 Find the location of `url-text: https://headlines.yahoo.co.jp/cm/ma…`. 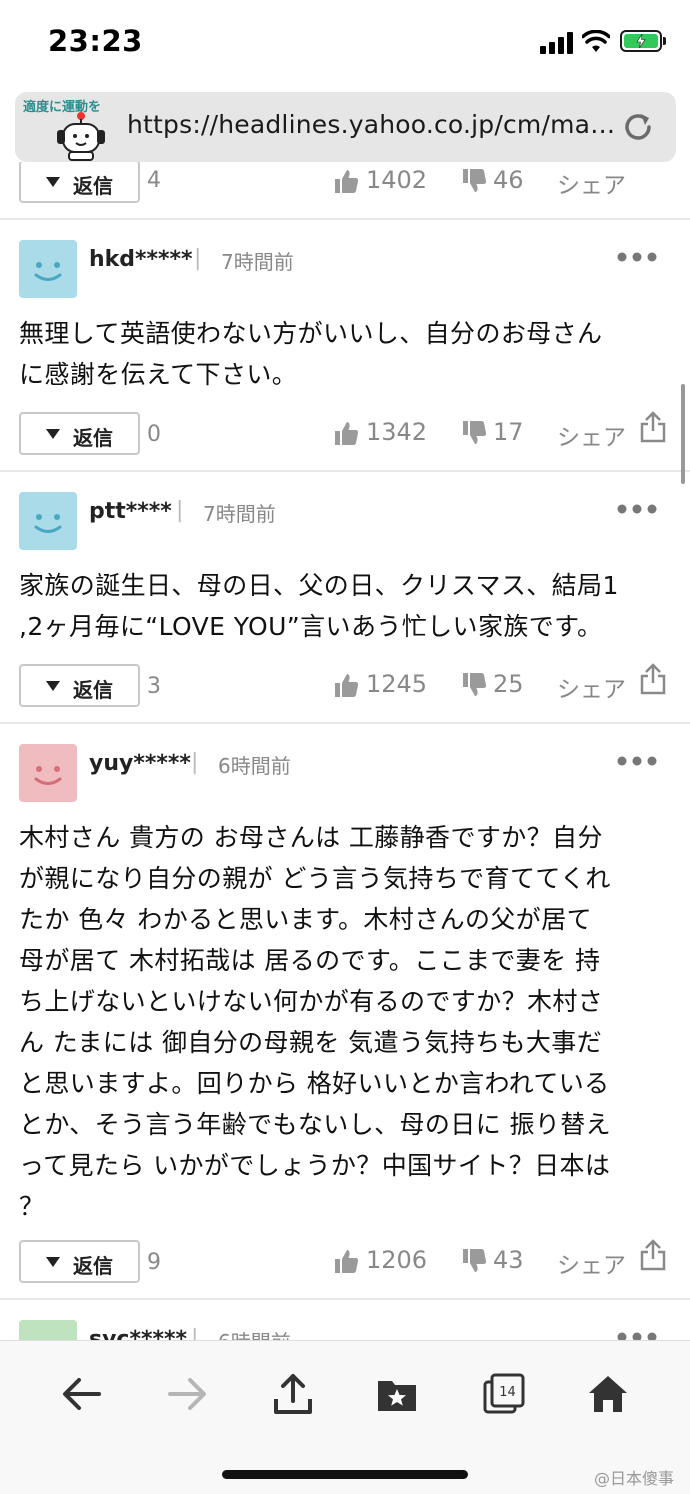

url-text: https://headlines.yahoo.co.jp/cm/ma… is located at coordinates (371, 124).